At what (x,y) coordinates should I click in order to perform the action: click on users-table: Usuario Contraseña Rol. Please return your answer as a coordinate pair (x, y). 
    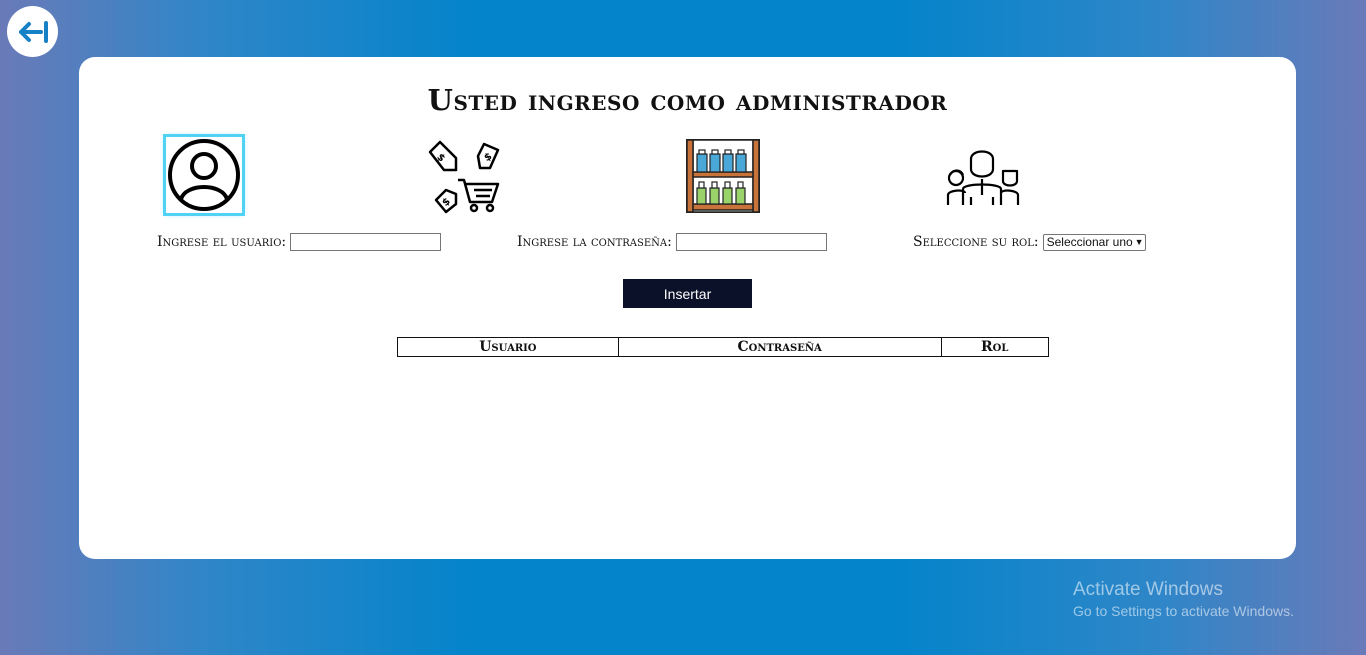
    Looking at the image, I should click on (723, 347).